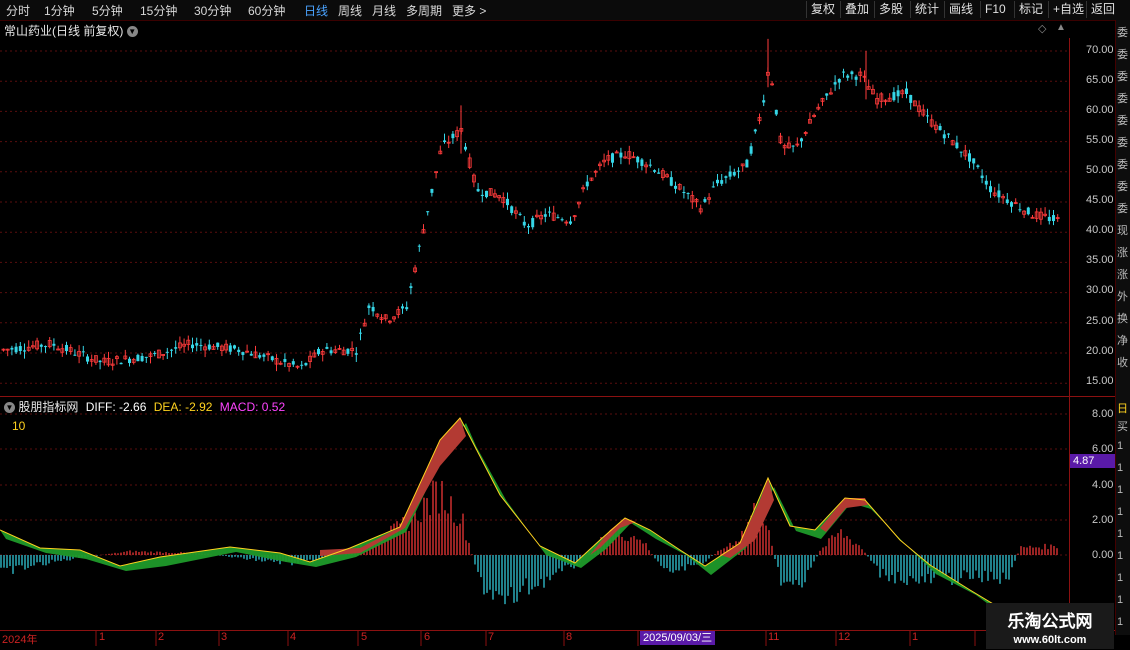 This screenshot has width=1130, height=650. I want to click on macd-tick: 4.00, so click(1103, 485).